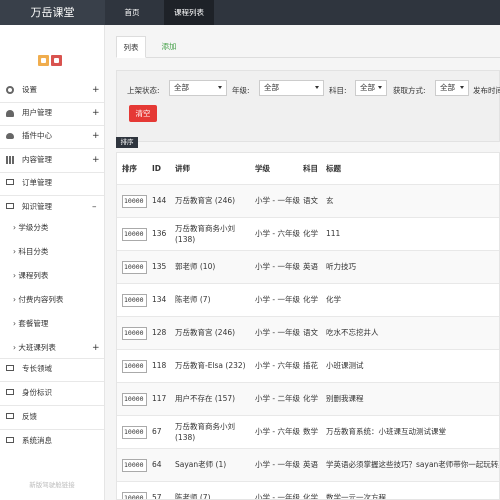 This screenshot has width=500, height=500. What do you see at coordinates (371, 88) in the screenshot?
I see `subject-select: 全部` at bounding box center [371, 88].